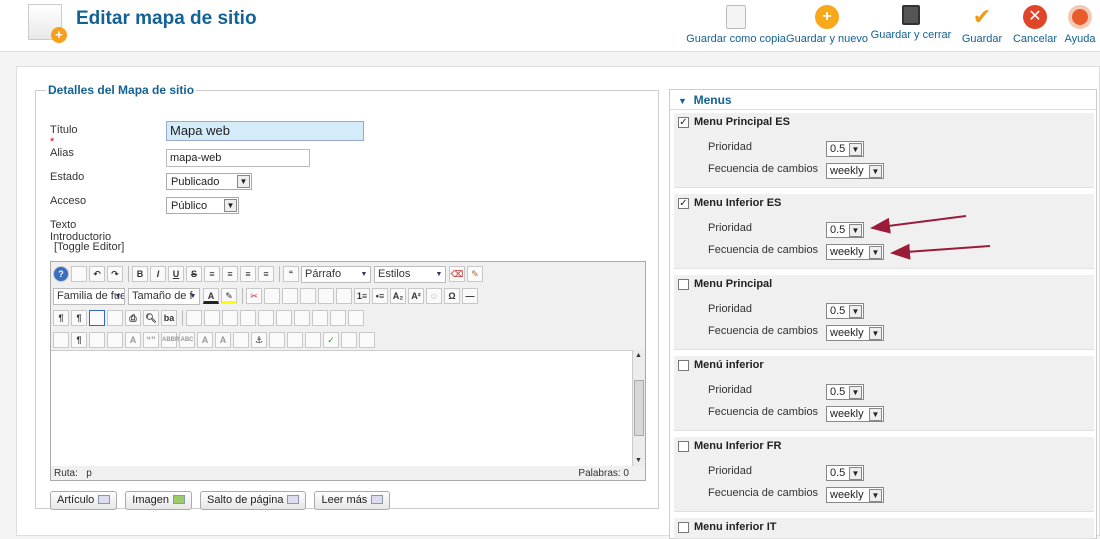 This screenshot has height=539, width=1100. What do you see at coordinates (169, 318) in the screenshot?
I see `replace-icon: ba` at bounding box center [169, 318].